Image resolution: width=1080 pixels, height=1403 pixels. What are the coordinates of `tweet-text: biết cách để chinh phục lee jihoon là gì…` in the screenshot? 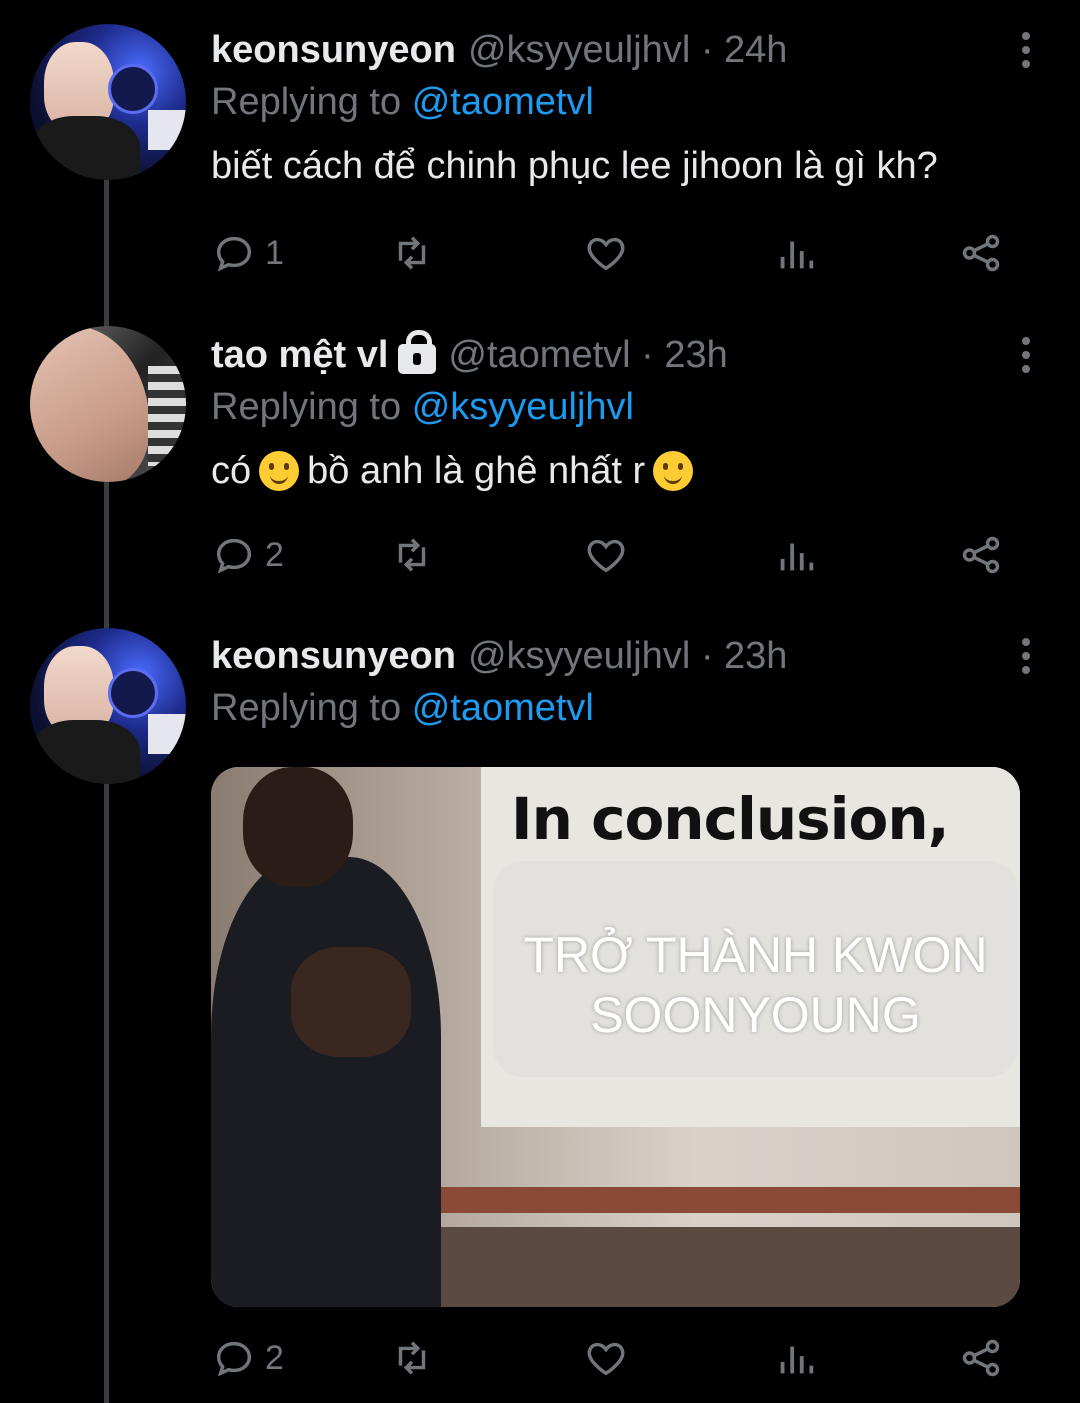 It's located at (574, 166).